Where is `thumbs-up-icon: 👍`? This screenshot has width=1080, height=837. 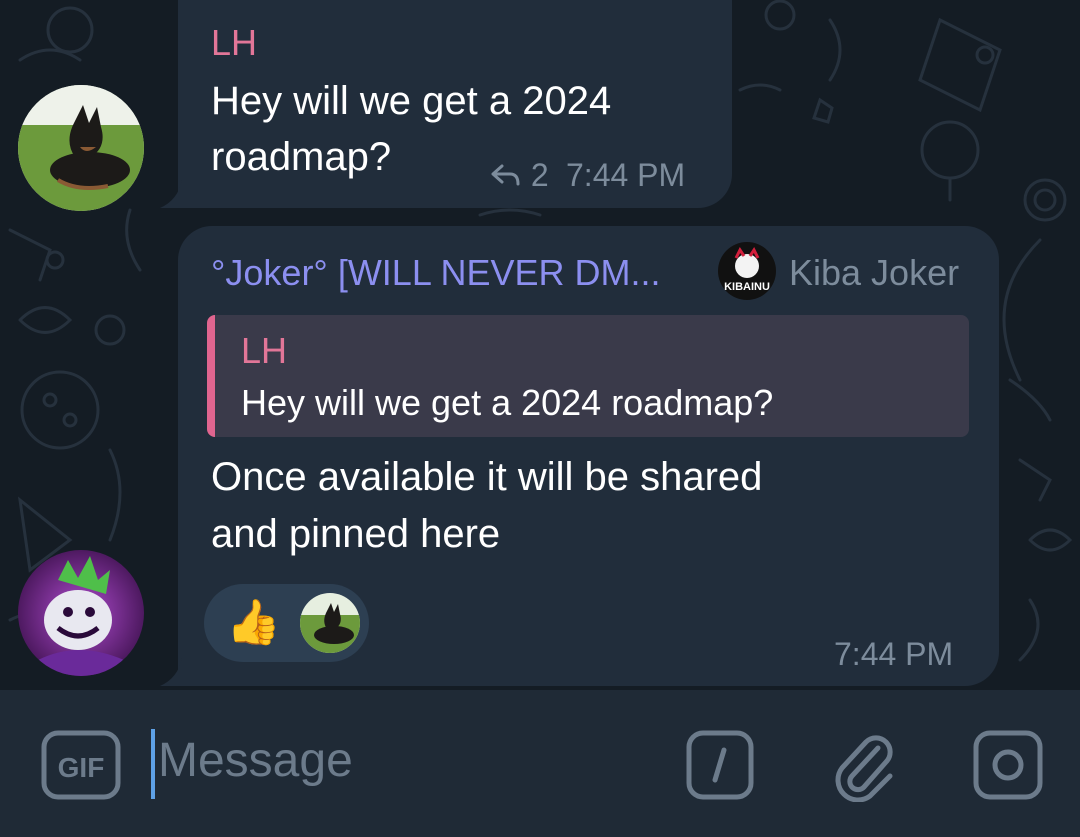
thumbs-up-icon: 👍 is located at coordinates (253, 622).